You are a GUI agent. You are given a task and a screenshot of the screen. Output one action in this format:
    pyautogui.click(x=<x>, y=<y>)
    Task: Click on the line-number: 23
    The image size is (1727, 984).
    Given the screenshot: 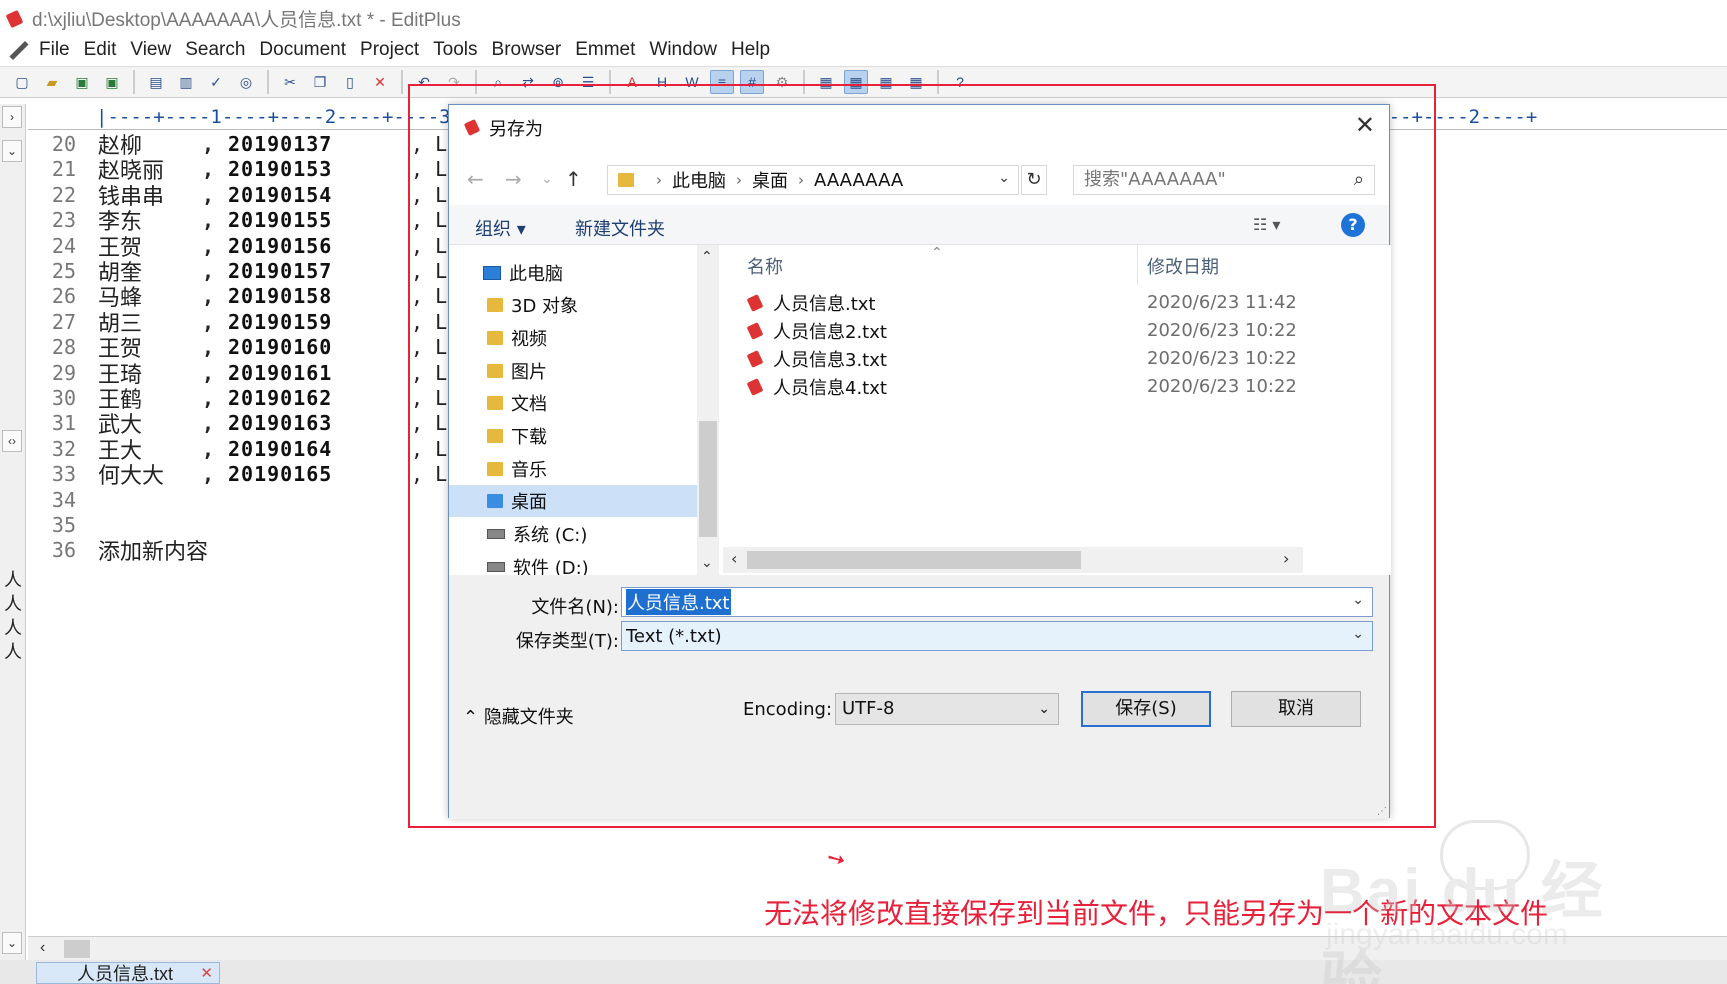 What is the action you would take?
    pyautogui.click(x=63, y=220)
    